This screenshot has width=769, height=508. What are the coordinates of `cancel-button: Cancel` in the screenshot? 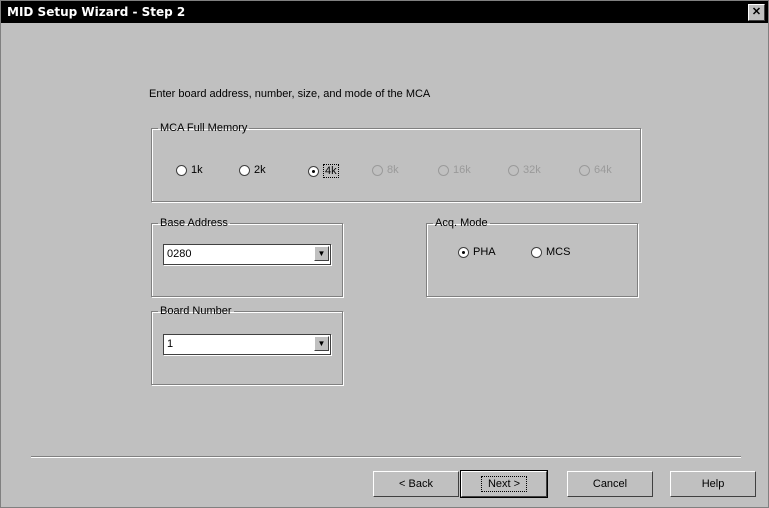 It's located at (610, 484).